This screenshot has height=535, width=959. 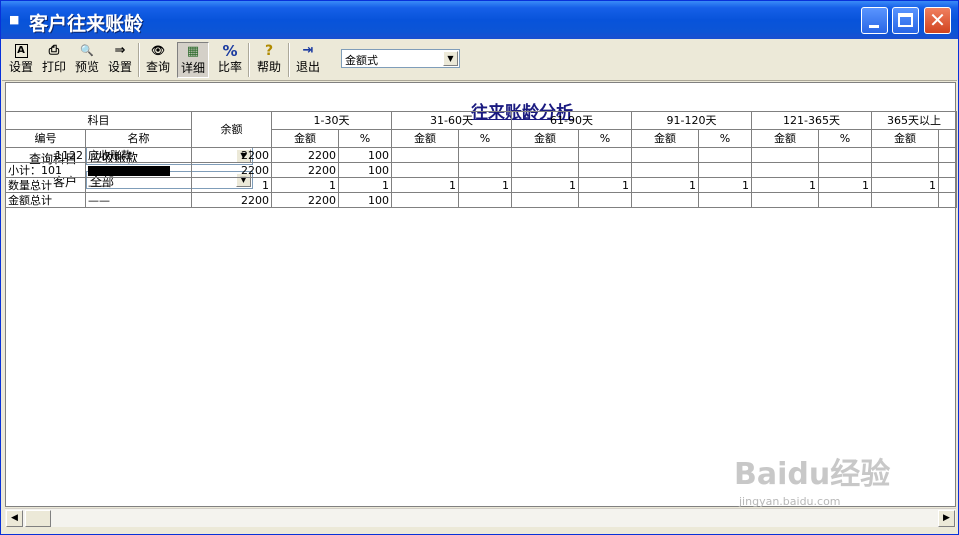 I want to click on col-period: 91-120天, so click(x=691, y=120).